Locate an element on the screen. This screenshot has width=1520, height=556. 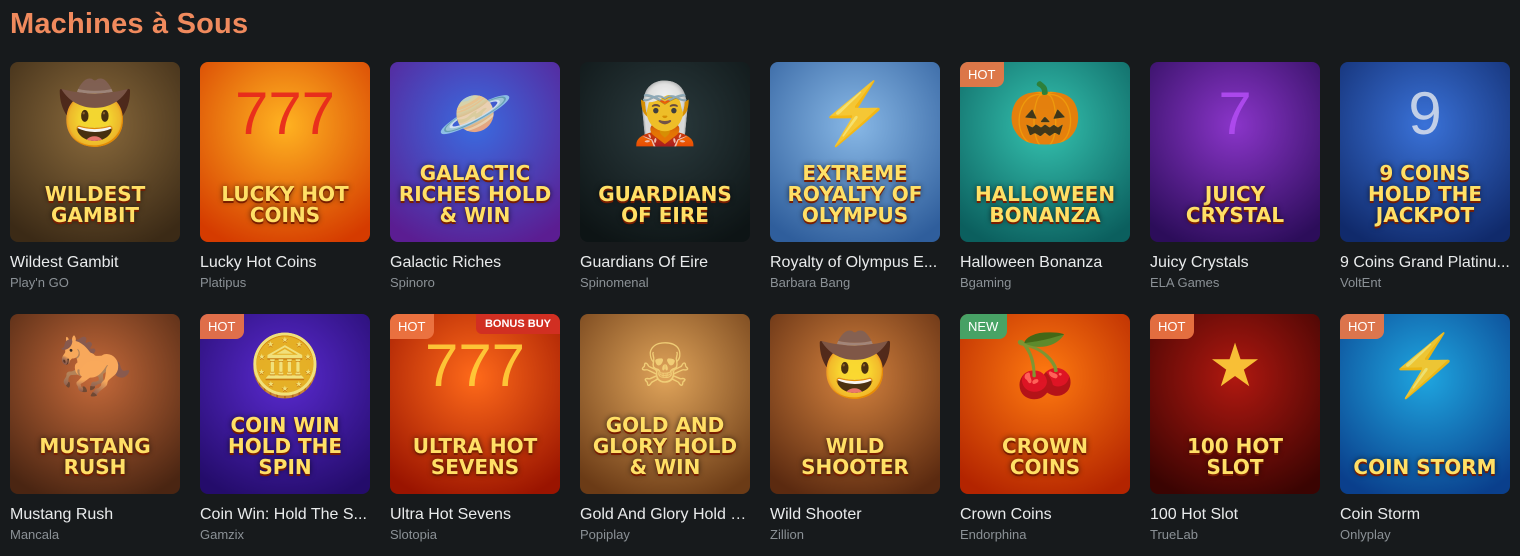
game-logo-text: Coin Win Hold the Spin is located at coordinates (285, 446).